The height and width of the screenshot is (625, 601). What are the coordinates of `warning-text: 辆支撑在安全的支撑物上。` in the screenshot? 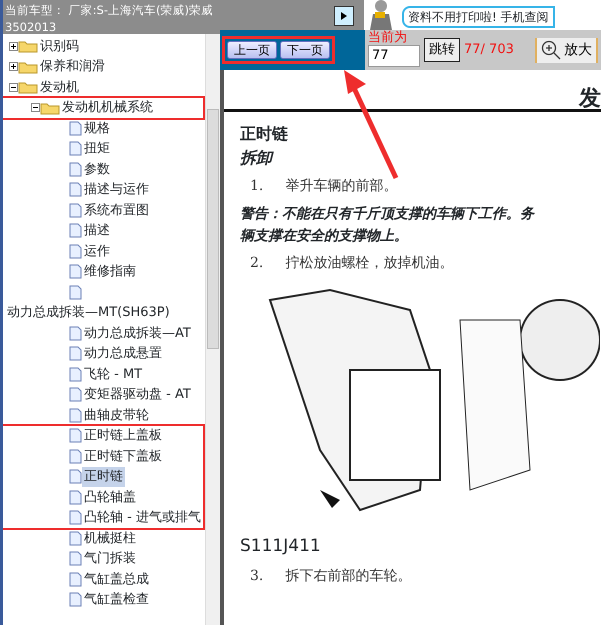 It's located at (324, 236).